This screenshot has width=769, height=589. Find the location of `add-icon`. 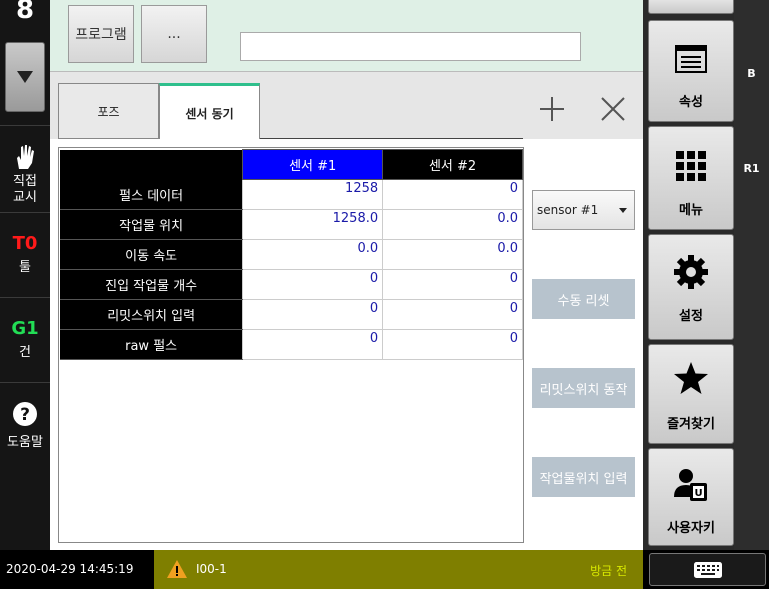

add-icon is located at coordinates (552, 109).